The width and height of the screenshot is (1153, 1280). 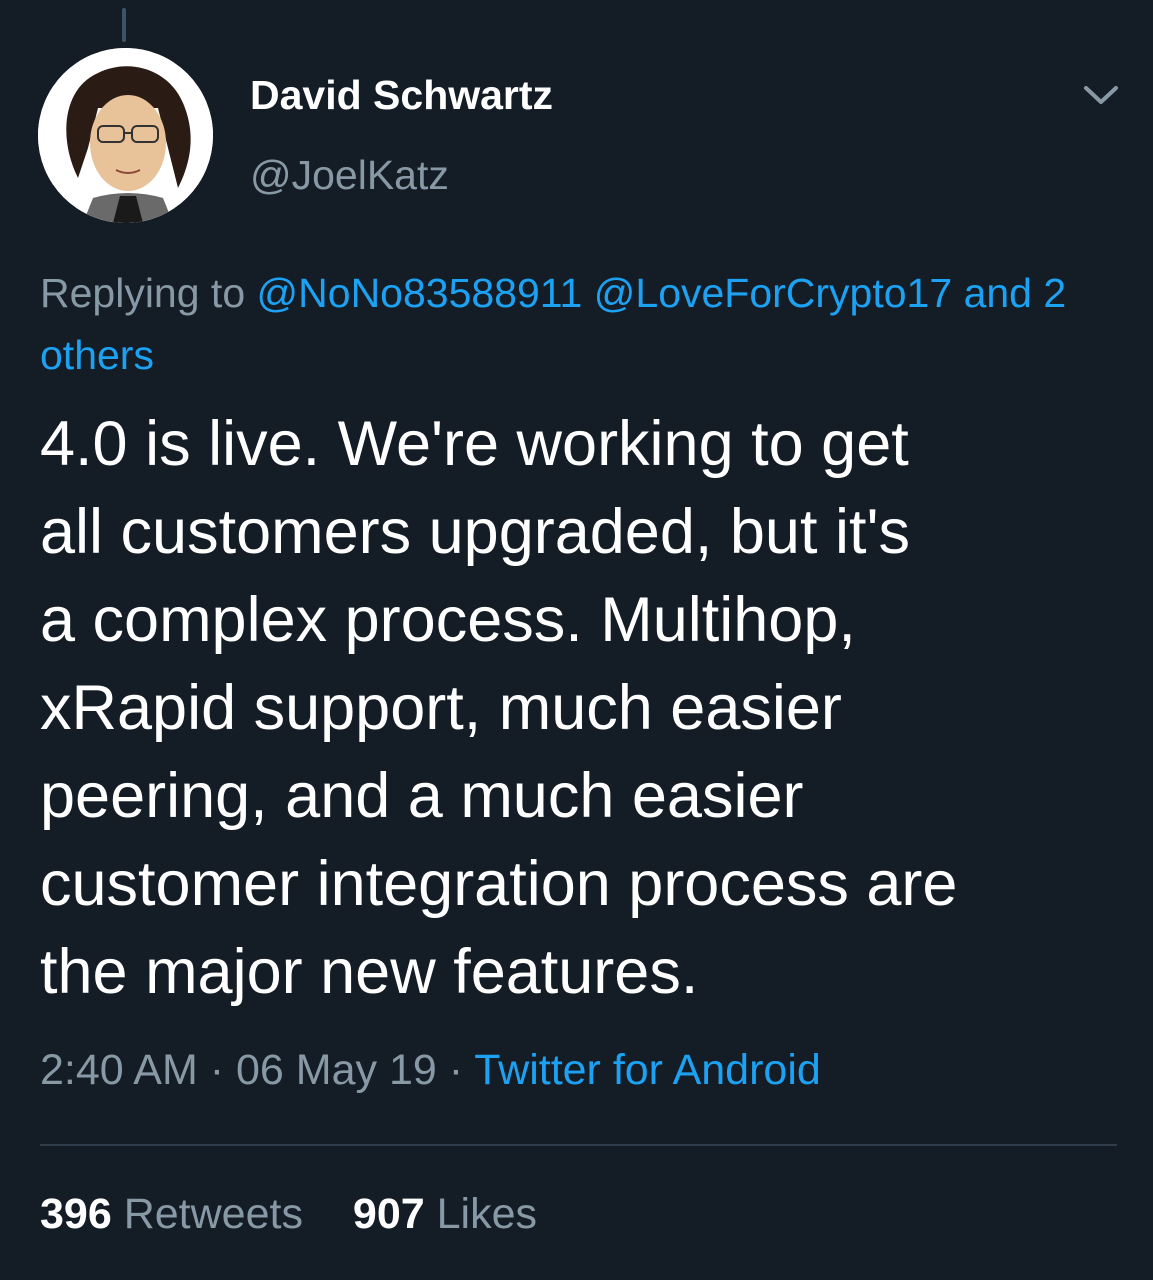 I want to click on thread-line, so click(x=124, y=25).